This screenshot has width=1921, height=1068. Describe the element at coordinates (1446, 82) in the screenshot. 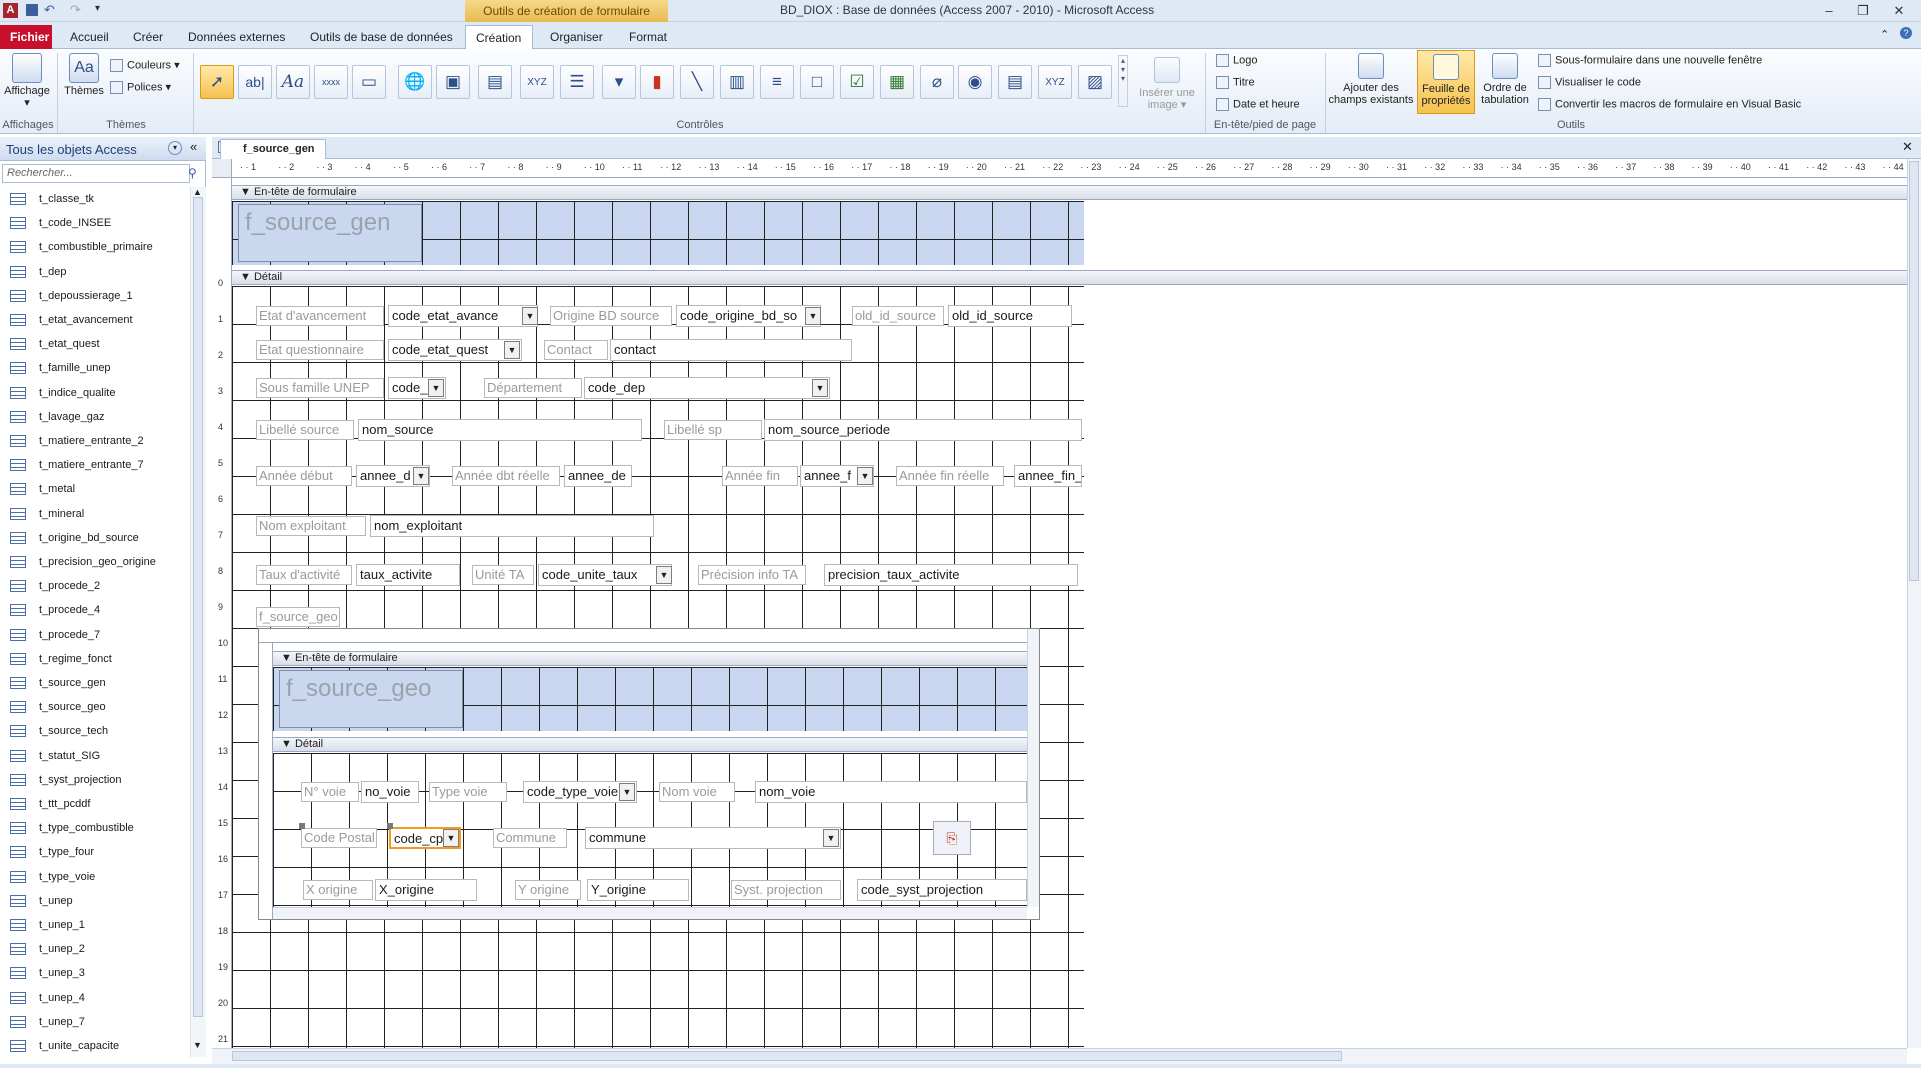

I see `feuille-proprietes-button: Feuille de propriétés` at that location.